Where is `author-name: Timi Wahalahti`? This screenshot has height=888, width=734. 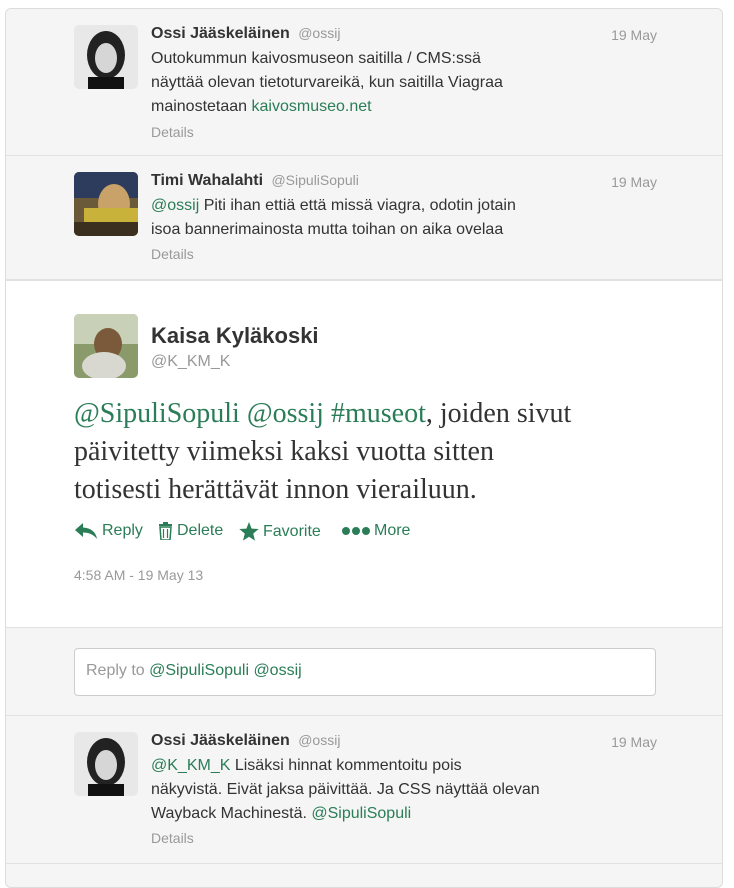
author-name: Timi Wahalahti is located at coordinates (207, 180).